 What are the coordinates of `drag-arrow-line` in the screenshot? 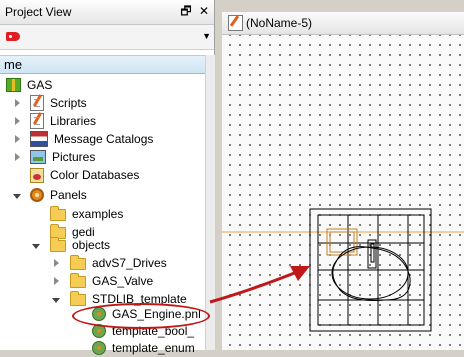 It's located at (256, 286).